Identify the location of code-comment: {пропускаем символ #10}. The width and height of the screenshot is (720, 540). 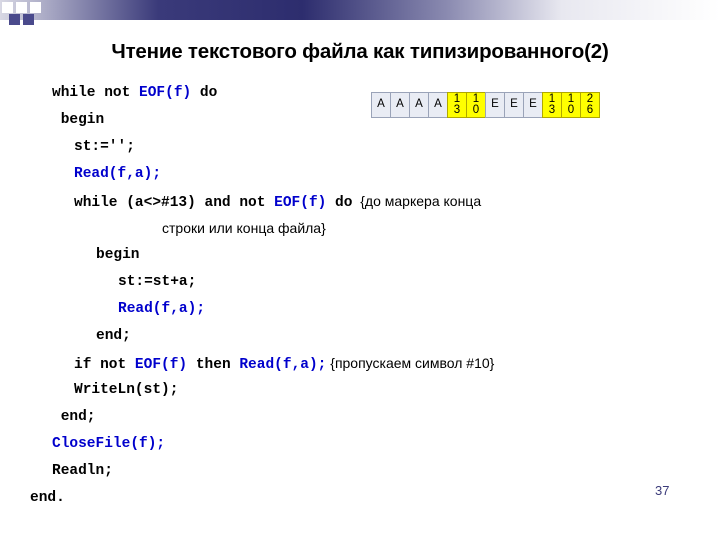
(410, 363).